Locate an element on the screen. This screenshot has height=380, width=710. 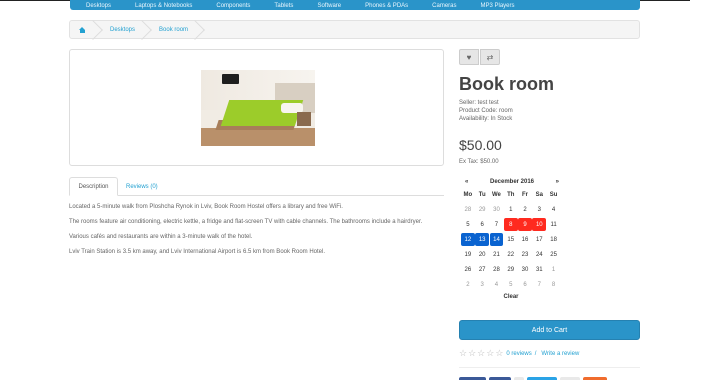
calendar-day: 15 is located at coordinates (511, 239).